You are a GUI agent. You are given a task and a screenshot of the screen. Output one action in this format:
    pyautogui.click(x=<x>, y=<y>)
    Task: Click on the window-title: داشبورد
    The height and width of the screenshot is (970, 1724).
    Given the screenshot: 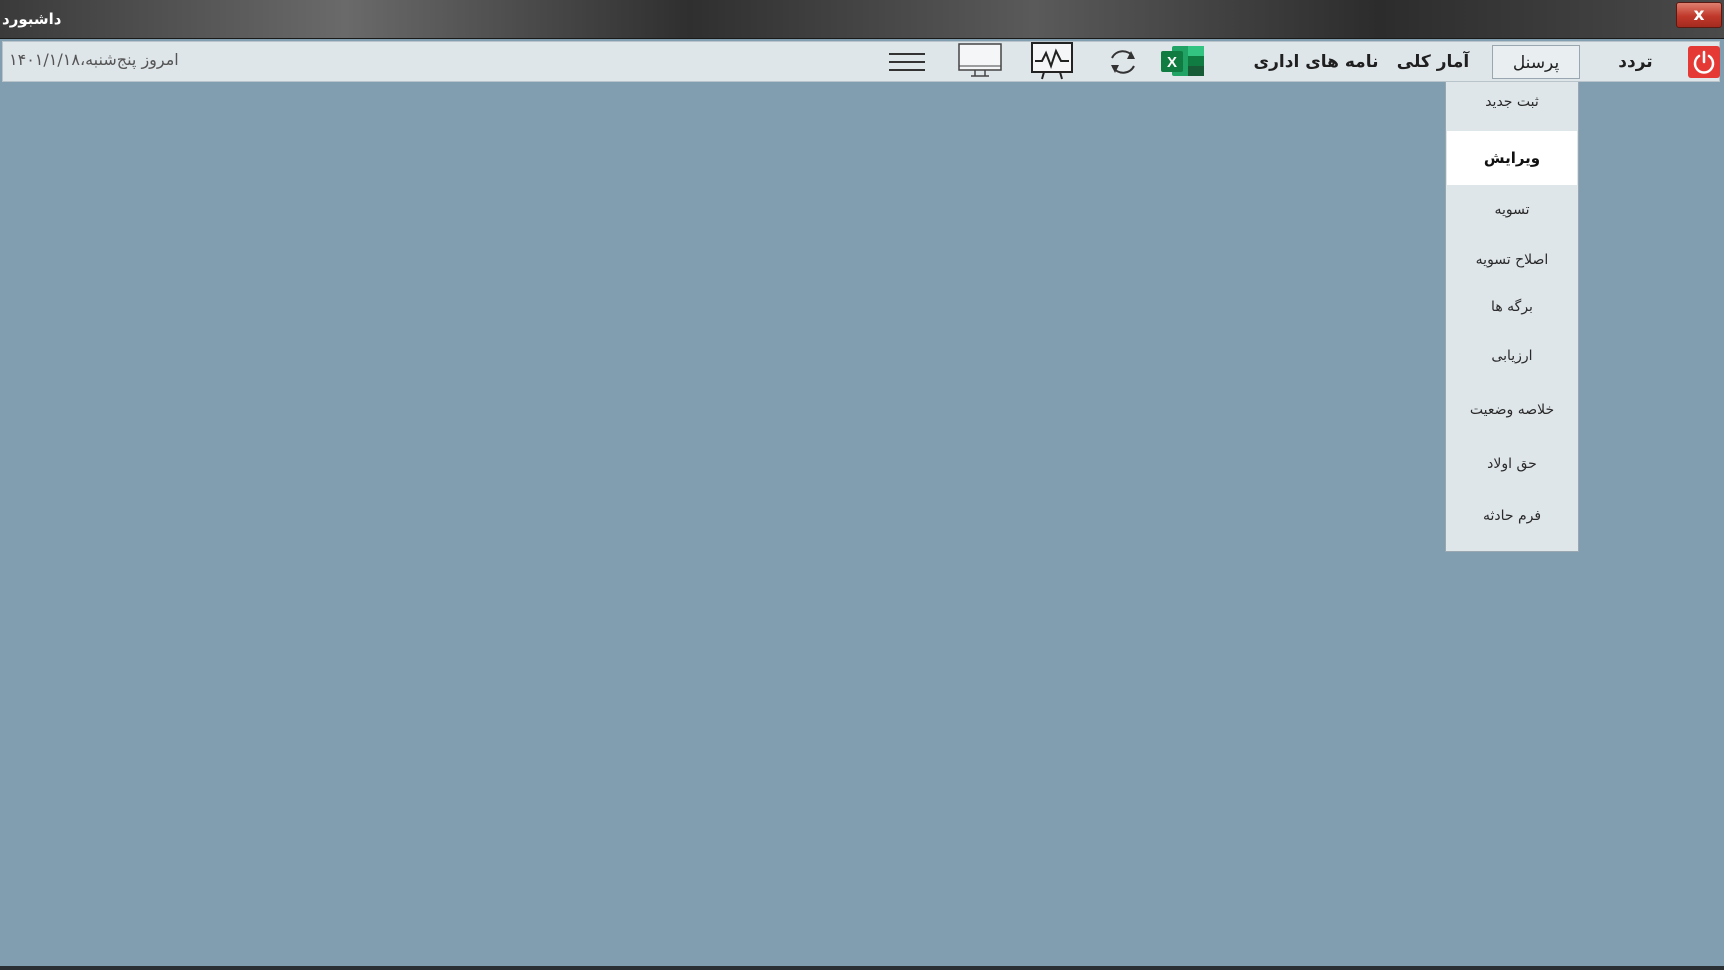 What is the action you would take?
    pyautogui.click(x=32, y=19)
    